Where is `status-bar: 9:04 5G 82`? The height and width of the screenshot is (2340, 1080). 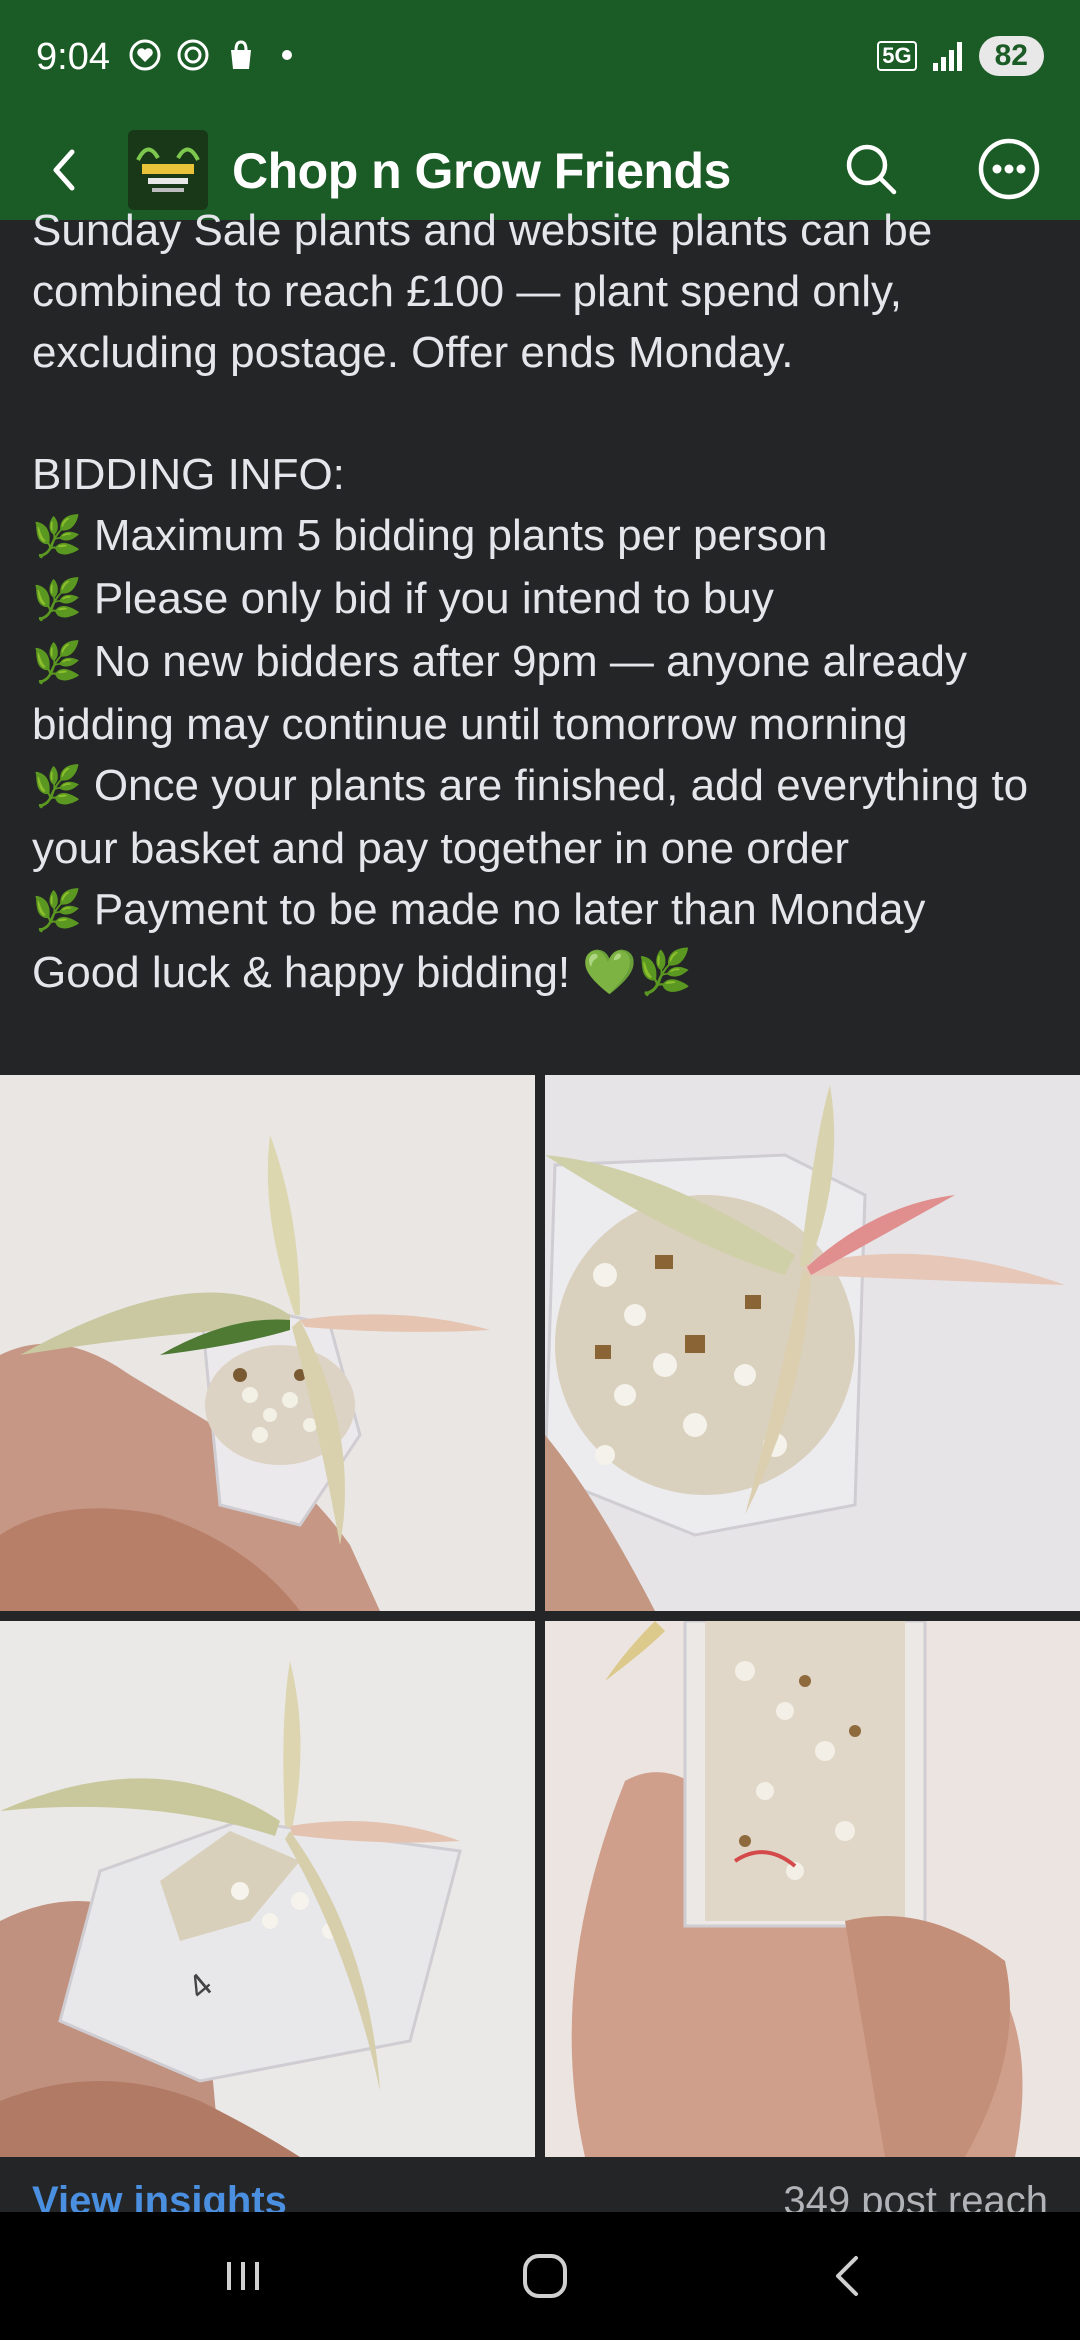 status-bar: 9:04 5G 82 is located at coordinates (540, 60).